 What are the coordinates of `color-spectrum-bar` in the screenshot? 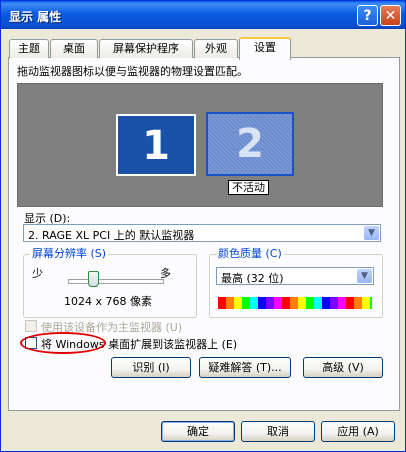 It's located at (295, 303).